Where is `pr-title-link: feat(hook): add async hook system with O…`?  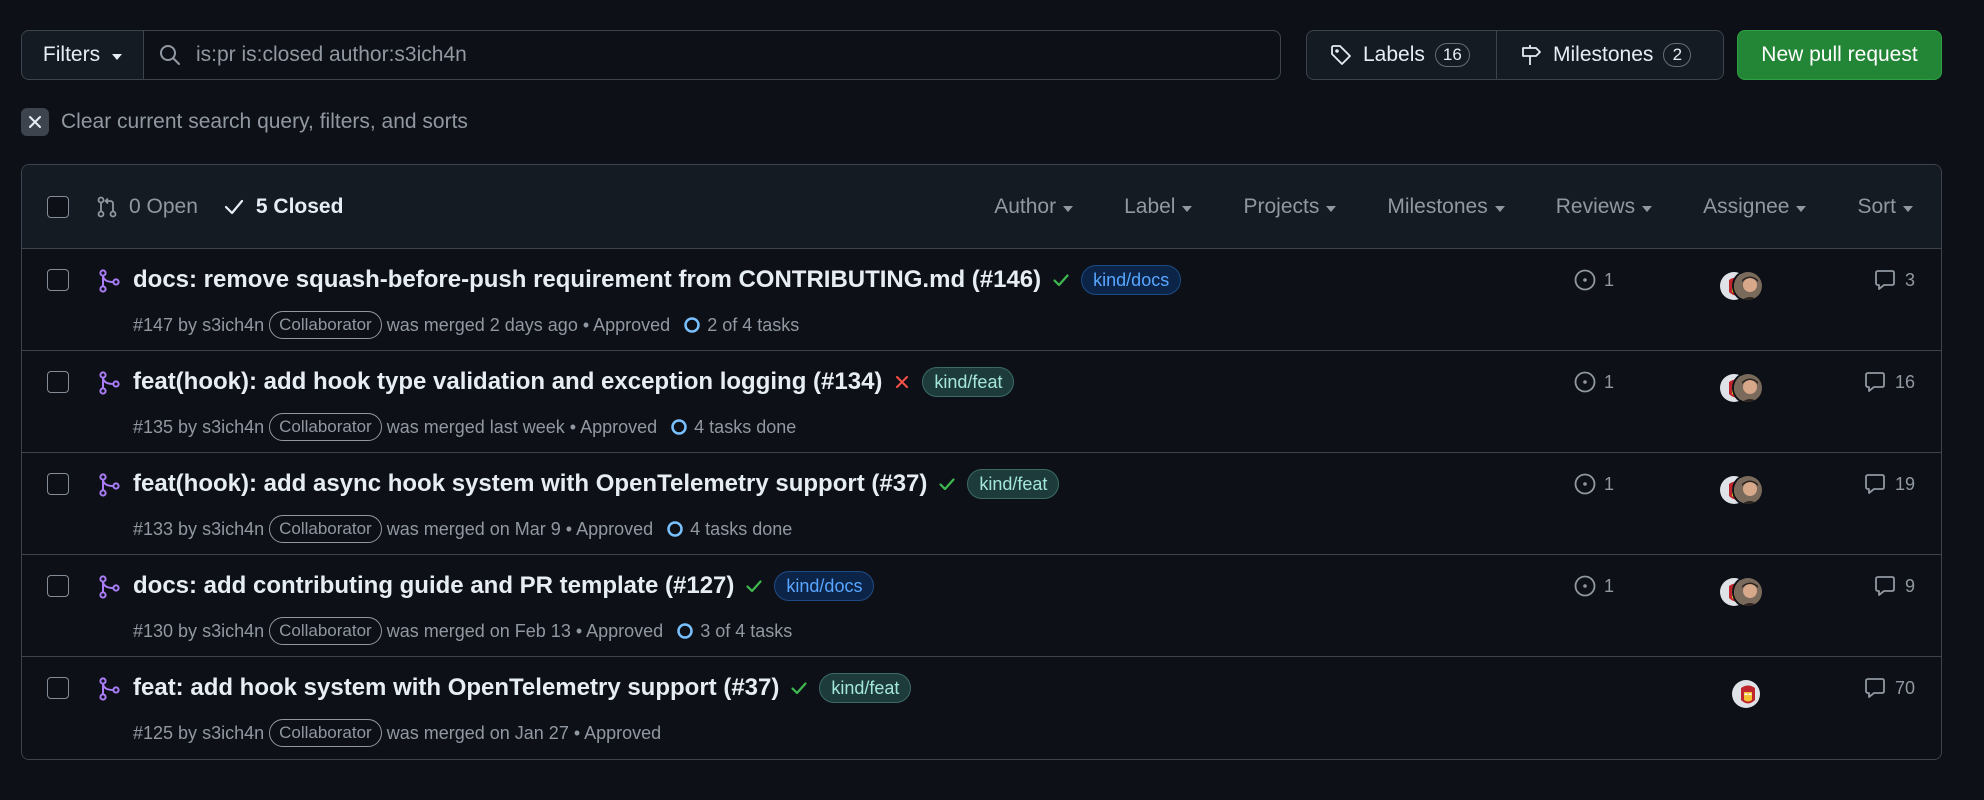
pr-title-link: feat(hook): add async hook system with O… is located at coordinates (530, 484).